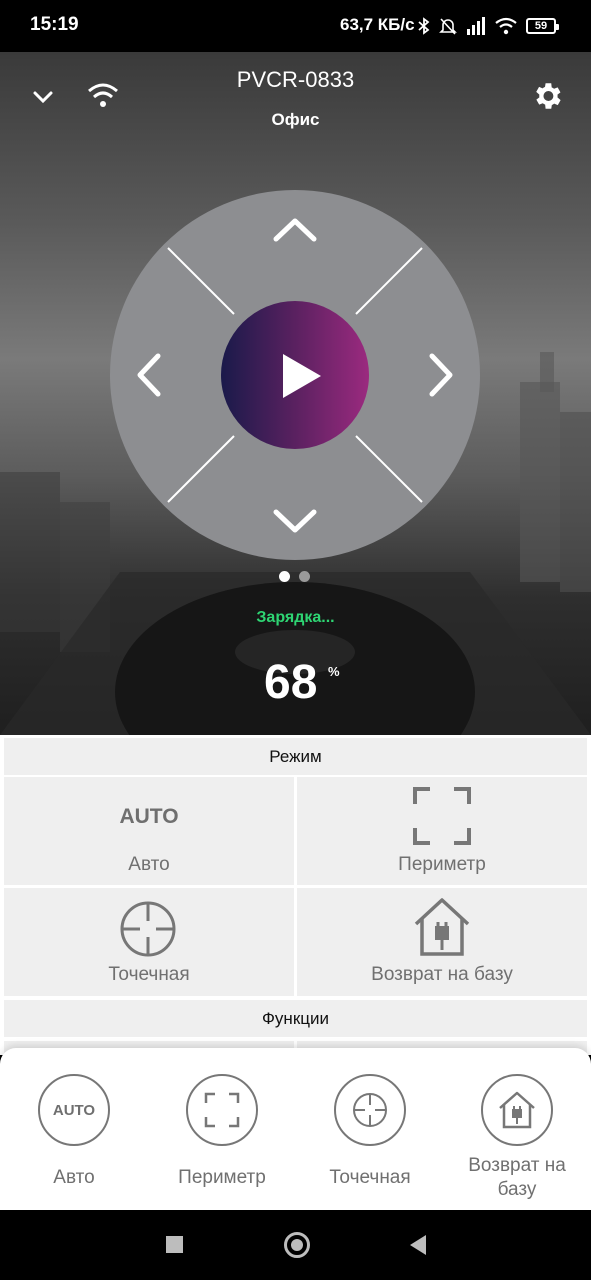  What do you see at coordinates (476, 26) in the screenshot?
I see `signal-icon` at bounding box center [476, 26].